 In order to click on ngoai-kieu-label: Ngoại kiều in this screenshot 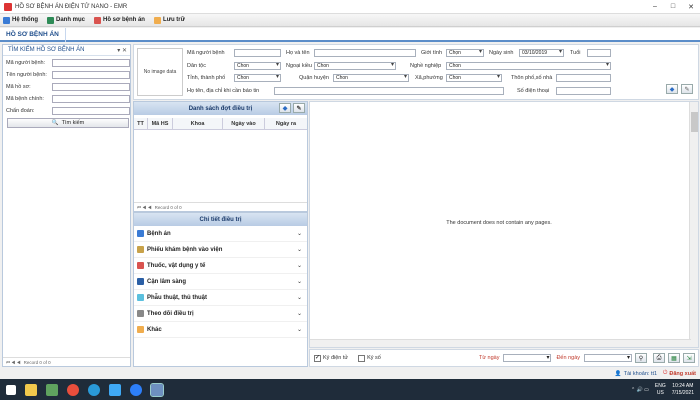, I will do `click(299, 66)`.